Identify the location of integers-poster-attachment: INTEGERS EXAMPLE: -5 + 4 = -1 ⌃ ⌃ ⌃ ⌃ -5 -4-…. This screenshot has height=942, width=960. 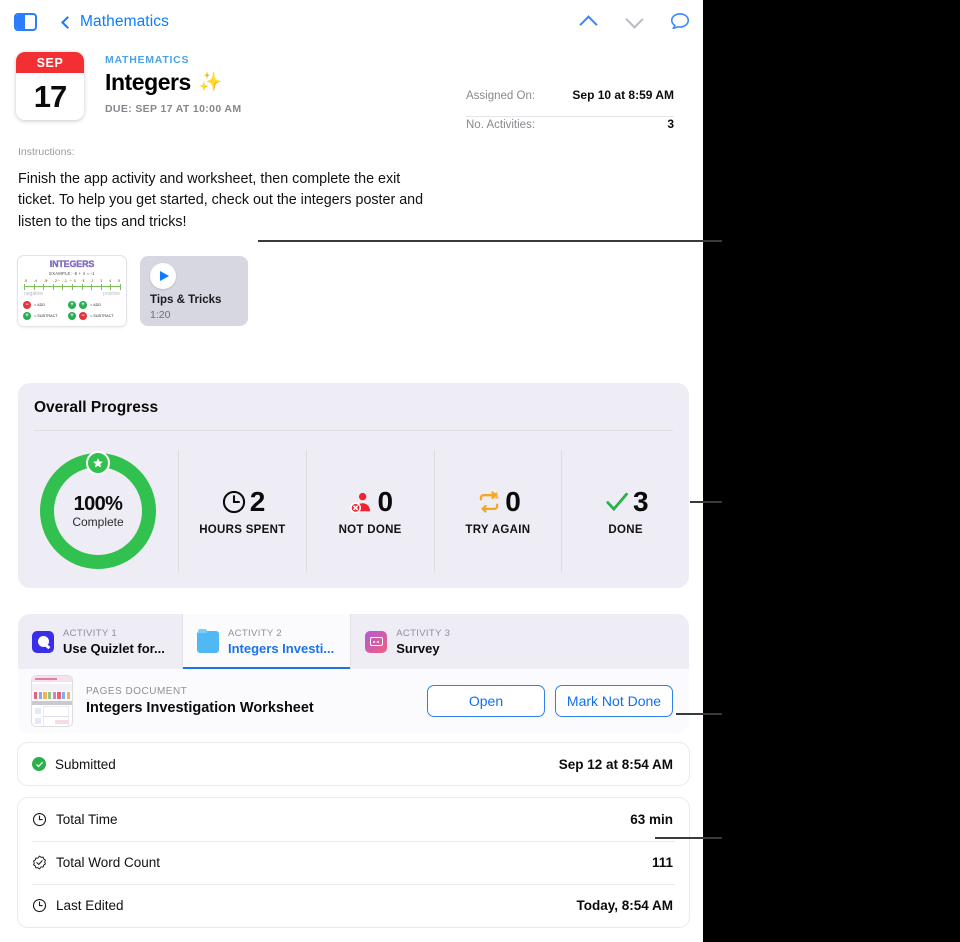
(72, 291).